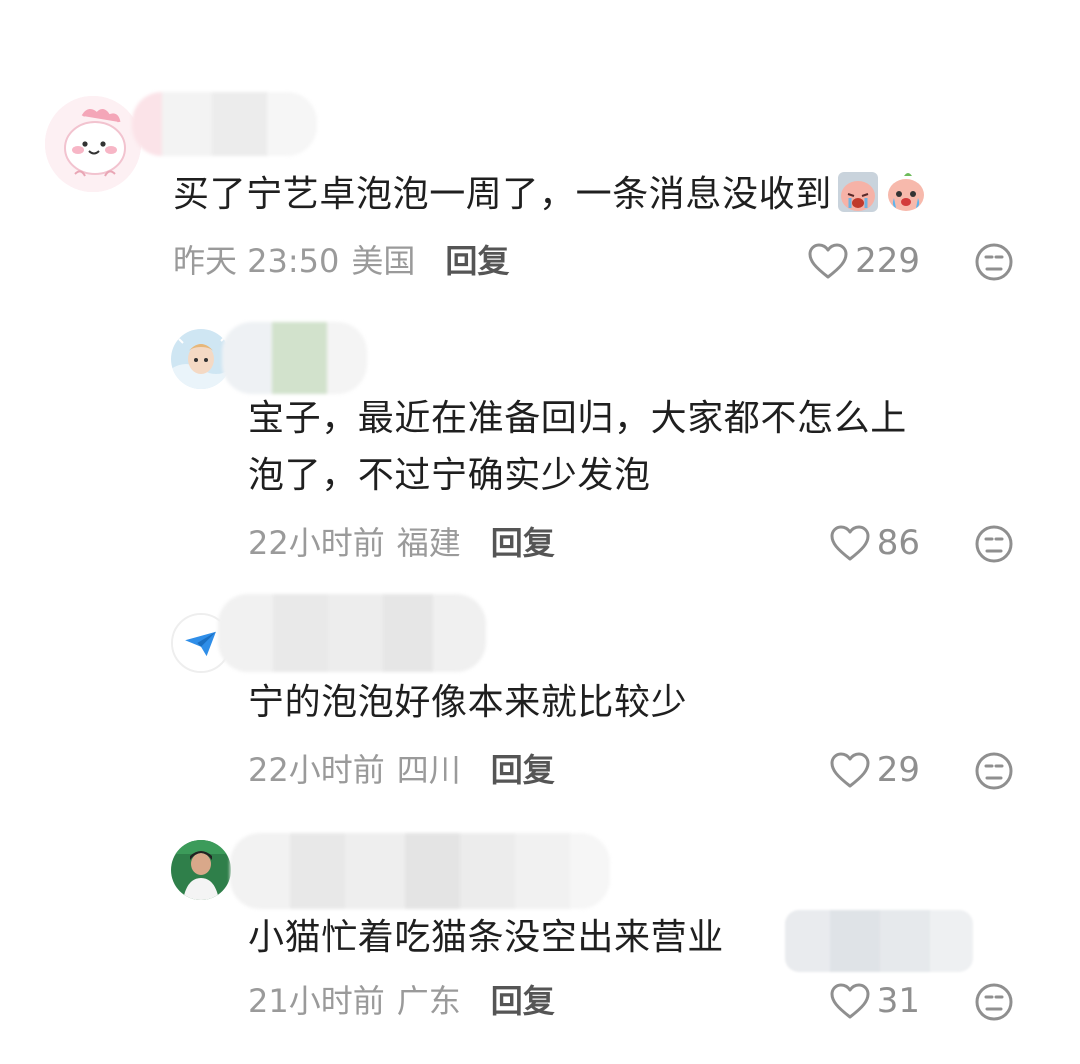 The image size is (1080, 1064). Describe the element at coordinates (383, 261) in the screenshot. I see `comment-region: 美国` at that location.